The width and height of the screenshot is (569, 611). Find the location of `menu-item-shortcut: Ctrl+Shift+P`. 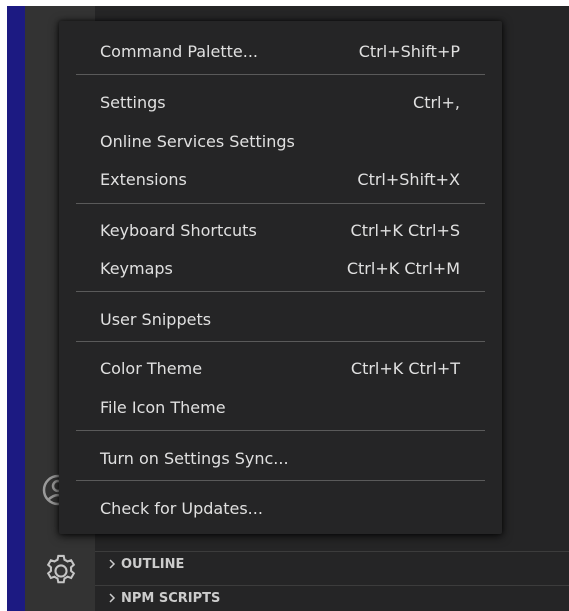

menu-item-shortcut: Ctrl+Shift+P is located at coordinates (409, 51).